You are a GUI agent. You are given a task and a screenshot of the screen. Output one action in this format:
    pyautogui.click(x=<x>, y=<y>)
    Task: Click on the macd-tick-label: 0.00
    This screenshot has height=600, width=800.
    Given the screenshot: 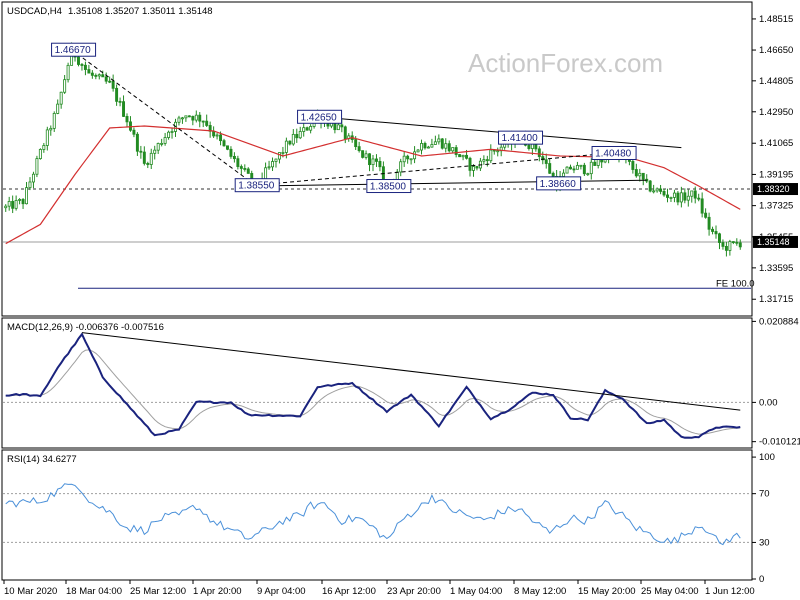 What is the action you would take?
    pyautogui.click(x=768, y=402)
    